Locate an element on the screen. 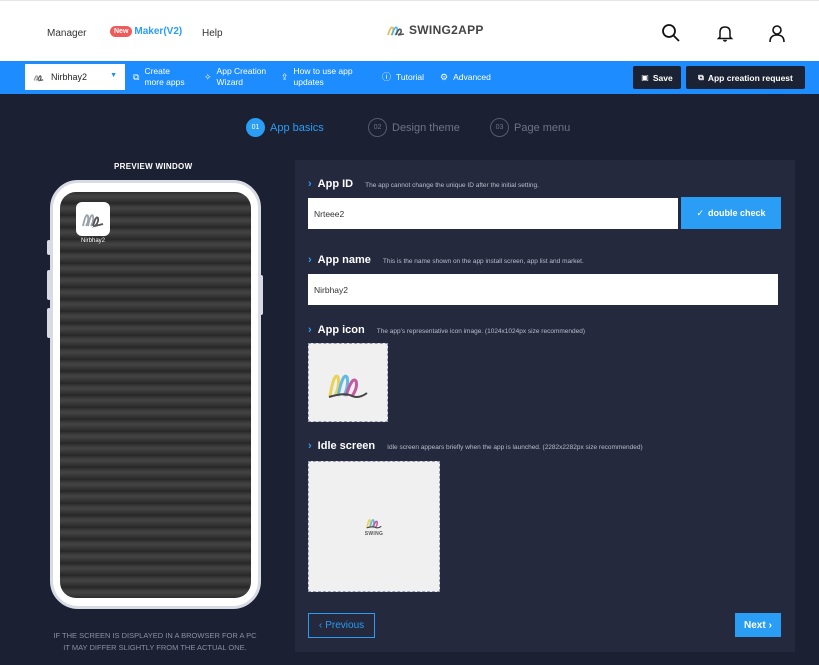  app-id-title: App ID is located at coordinates (335, 184).